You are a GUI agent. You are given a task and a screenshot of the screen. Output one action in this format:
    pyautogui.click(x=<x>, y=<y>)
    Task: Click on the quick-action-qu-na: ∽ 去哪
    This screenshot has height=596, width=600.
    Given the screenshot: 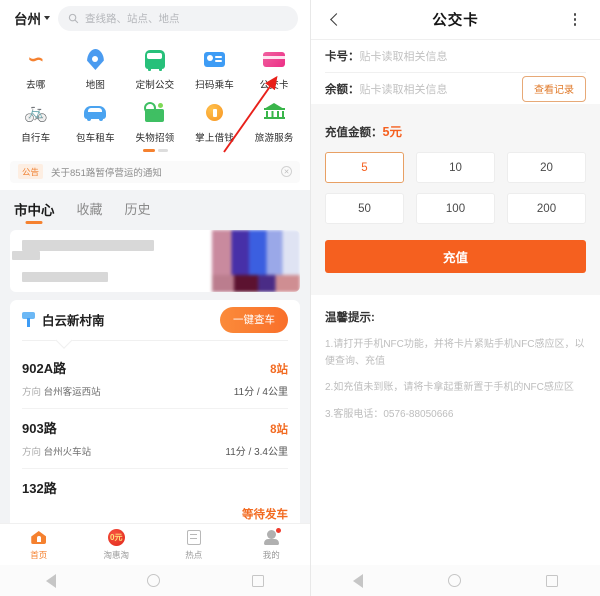 What is the action you would take?
    pyautogui.click(x=36, y=68)
    